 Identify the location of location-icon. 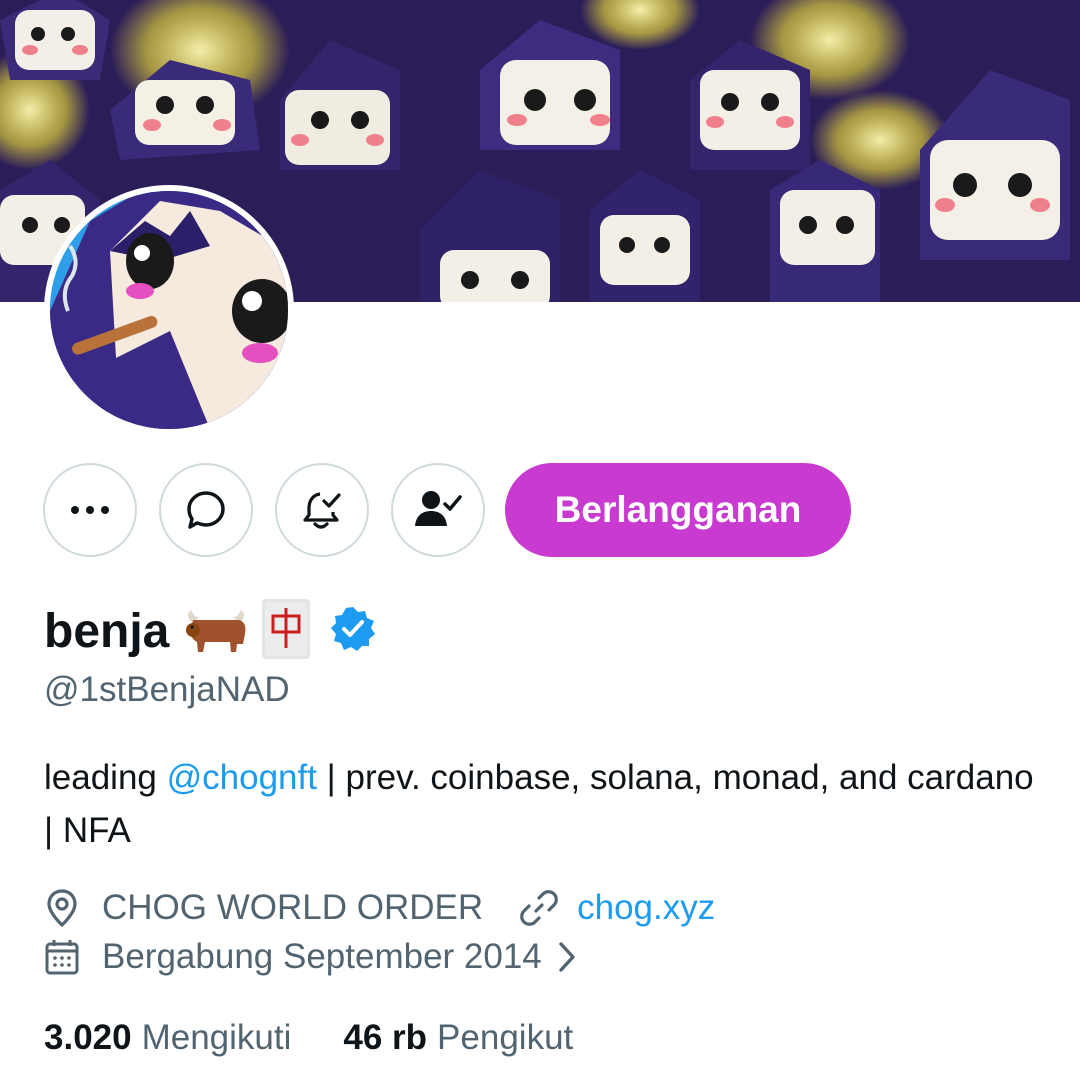
(66, 908).